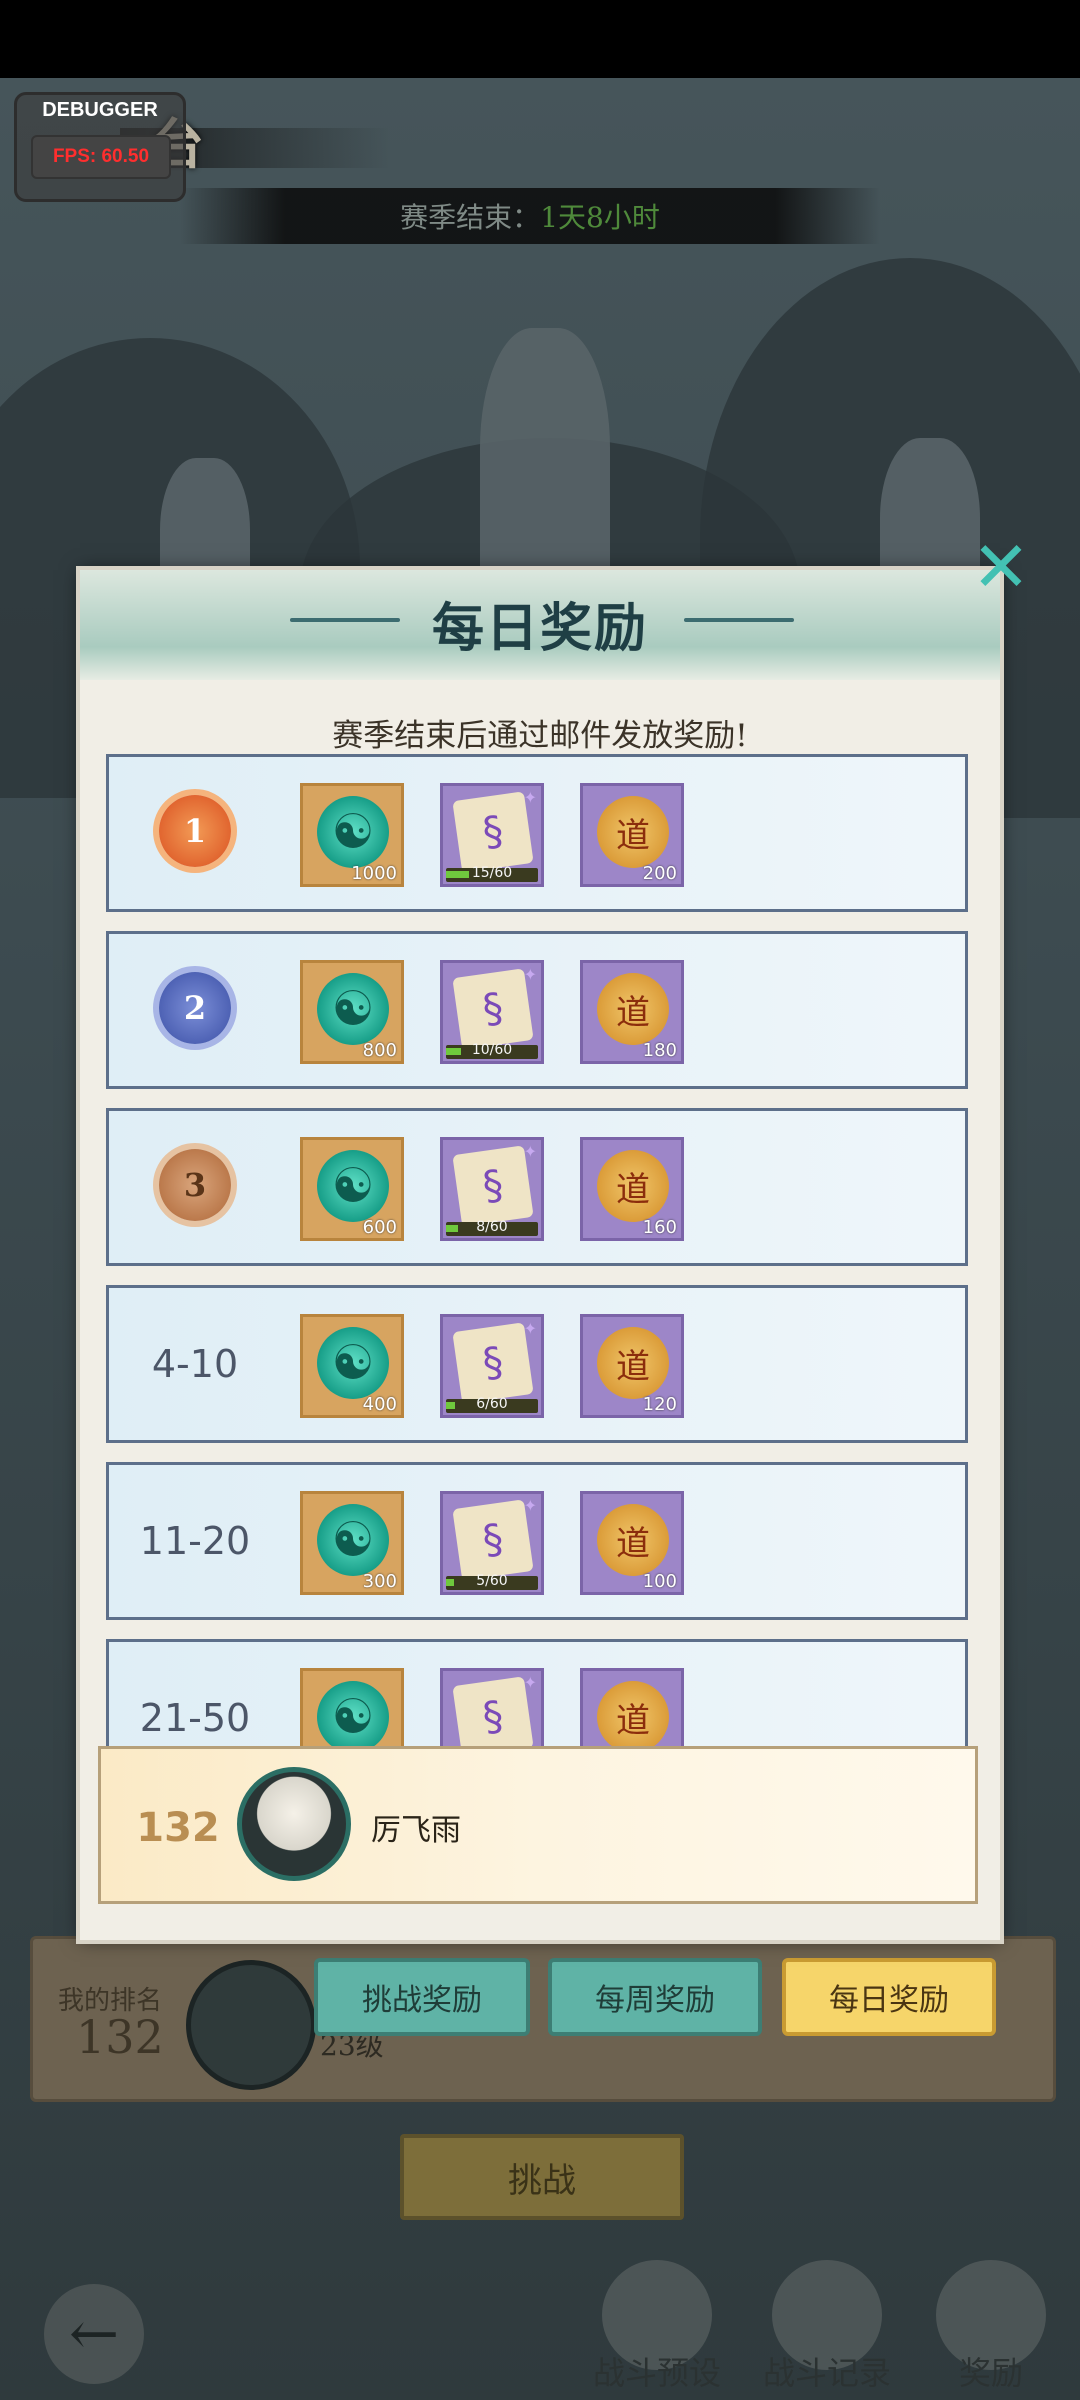 The image size is (1080, 2400). I want to click on token-count: 180, so click(659, 1050).